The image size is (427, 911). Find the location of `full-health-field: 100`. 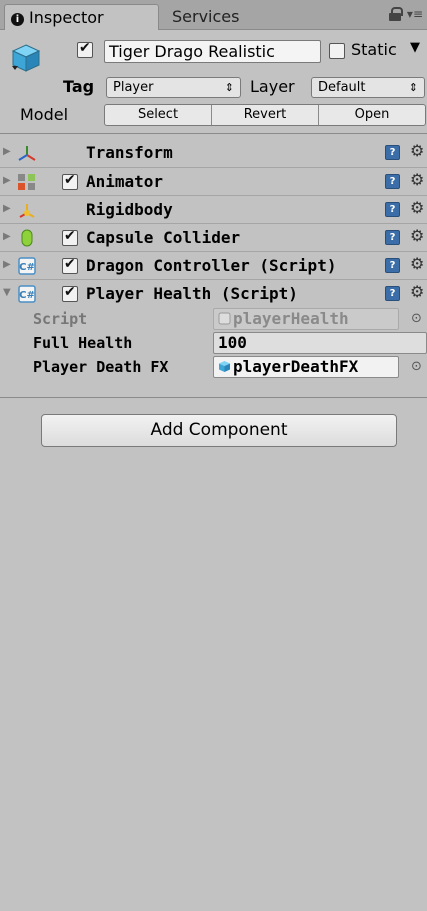

full-health-field: 100 is located at coordinates (320, 343).